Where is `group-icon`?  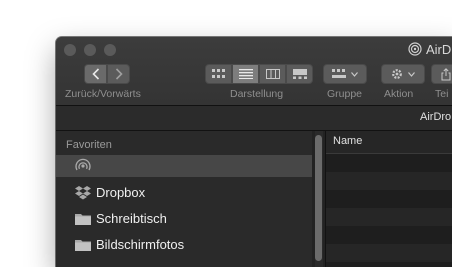
group-icon is located at coordinates (339, 73).